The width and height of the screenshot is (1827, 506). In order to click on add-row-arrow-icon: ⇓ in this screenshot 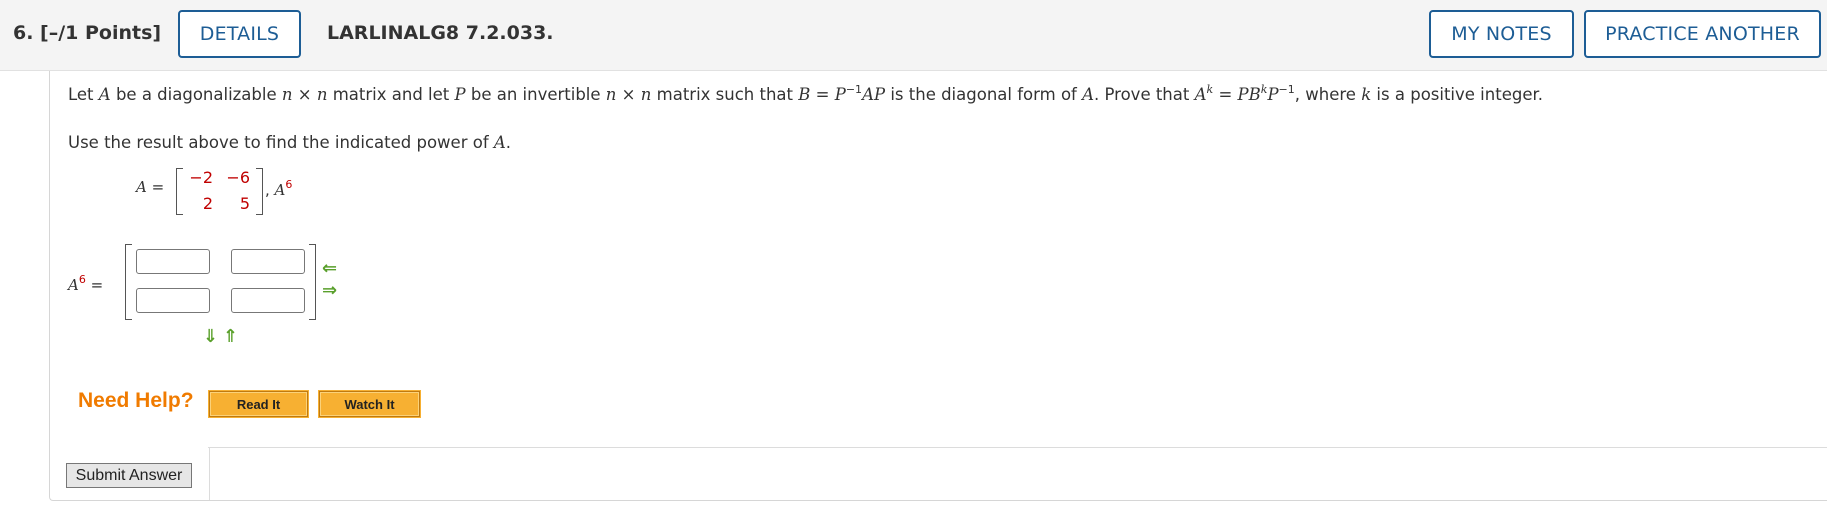, I will do `click(210, 337)`.